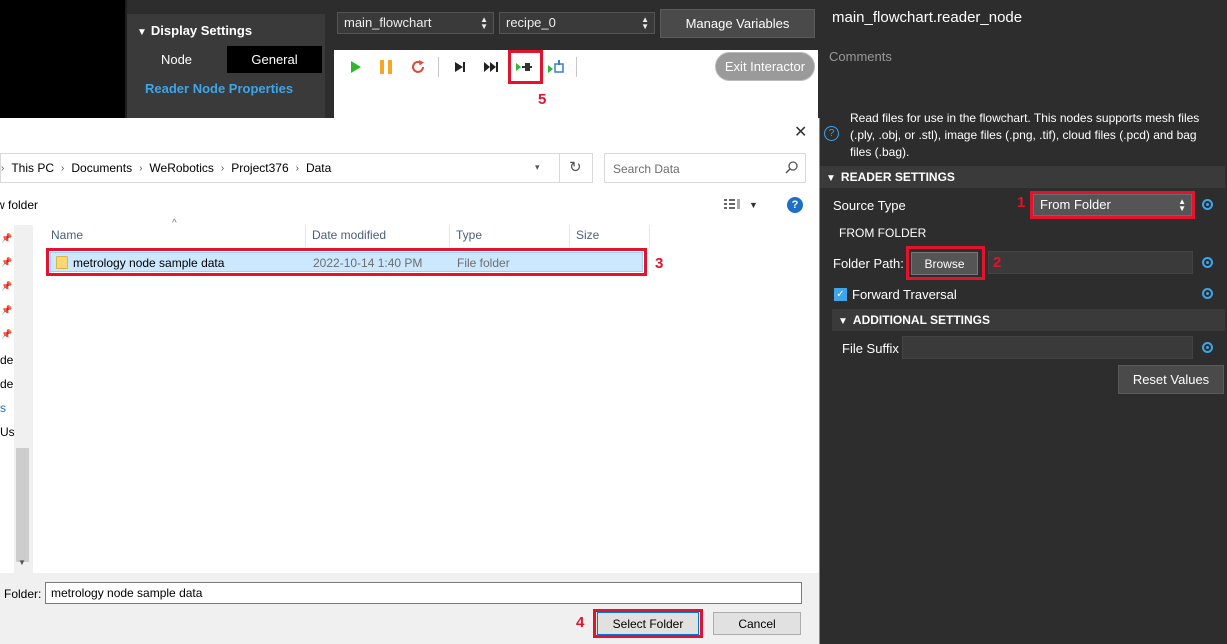 This screenshot has width=1227, height=644. I want to click on step-over-icon, so click(492, 67).